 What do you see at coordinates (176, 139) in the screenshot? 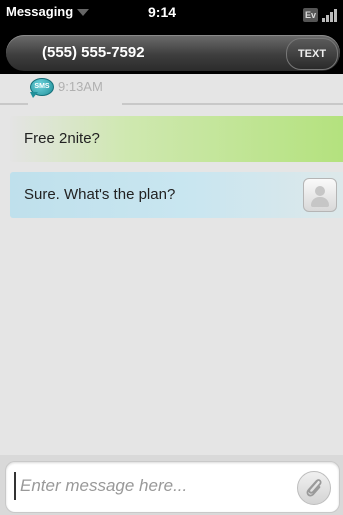
I see `incoming-message: Free 2nite?` at bounding box center [176, 139].